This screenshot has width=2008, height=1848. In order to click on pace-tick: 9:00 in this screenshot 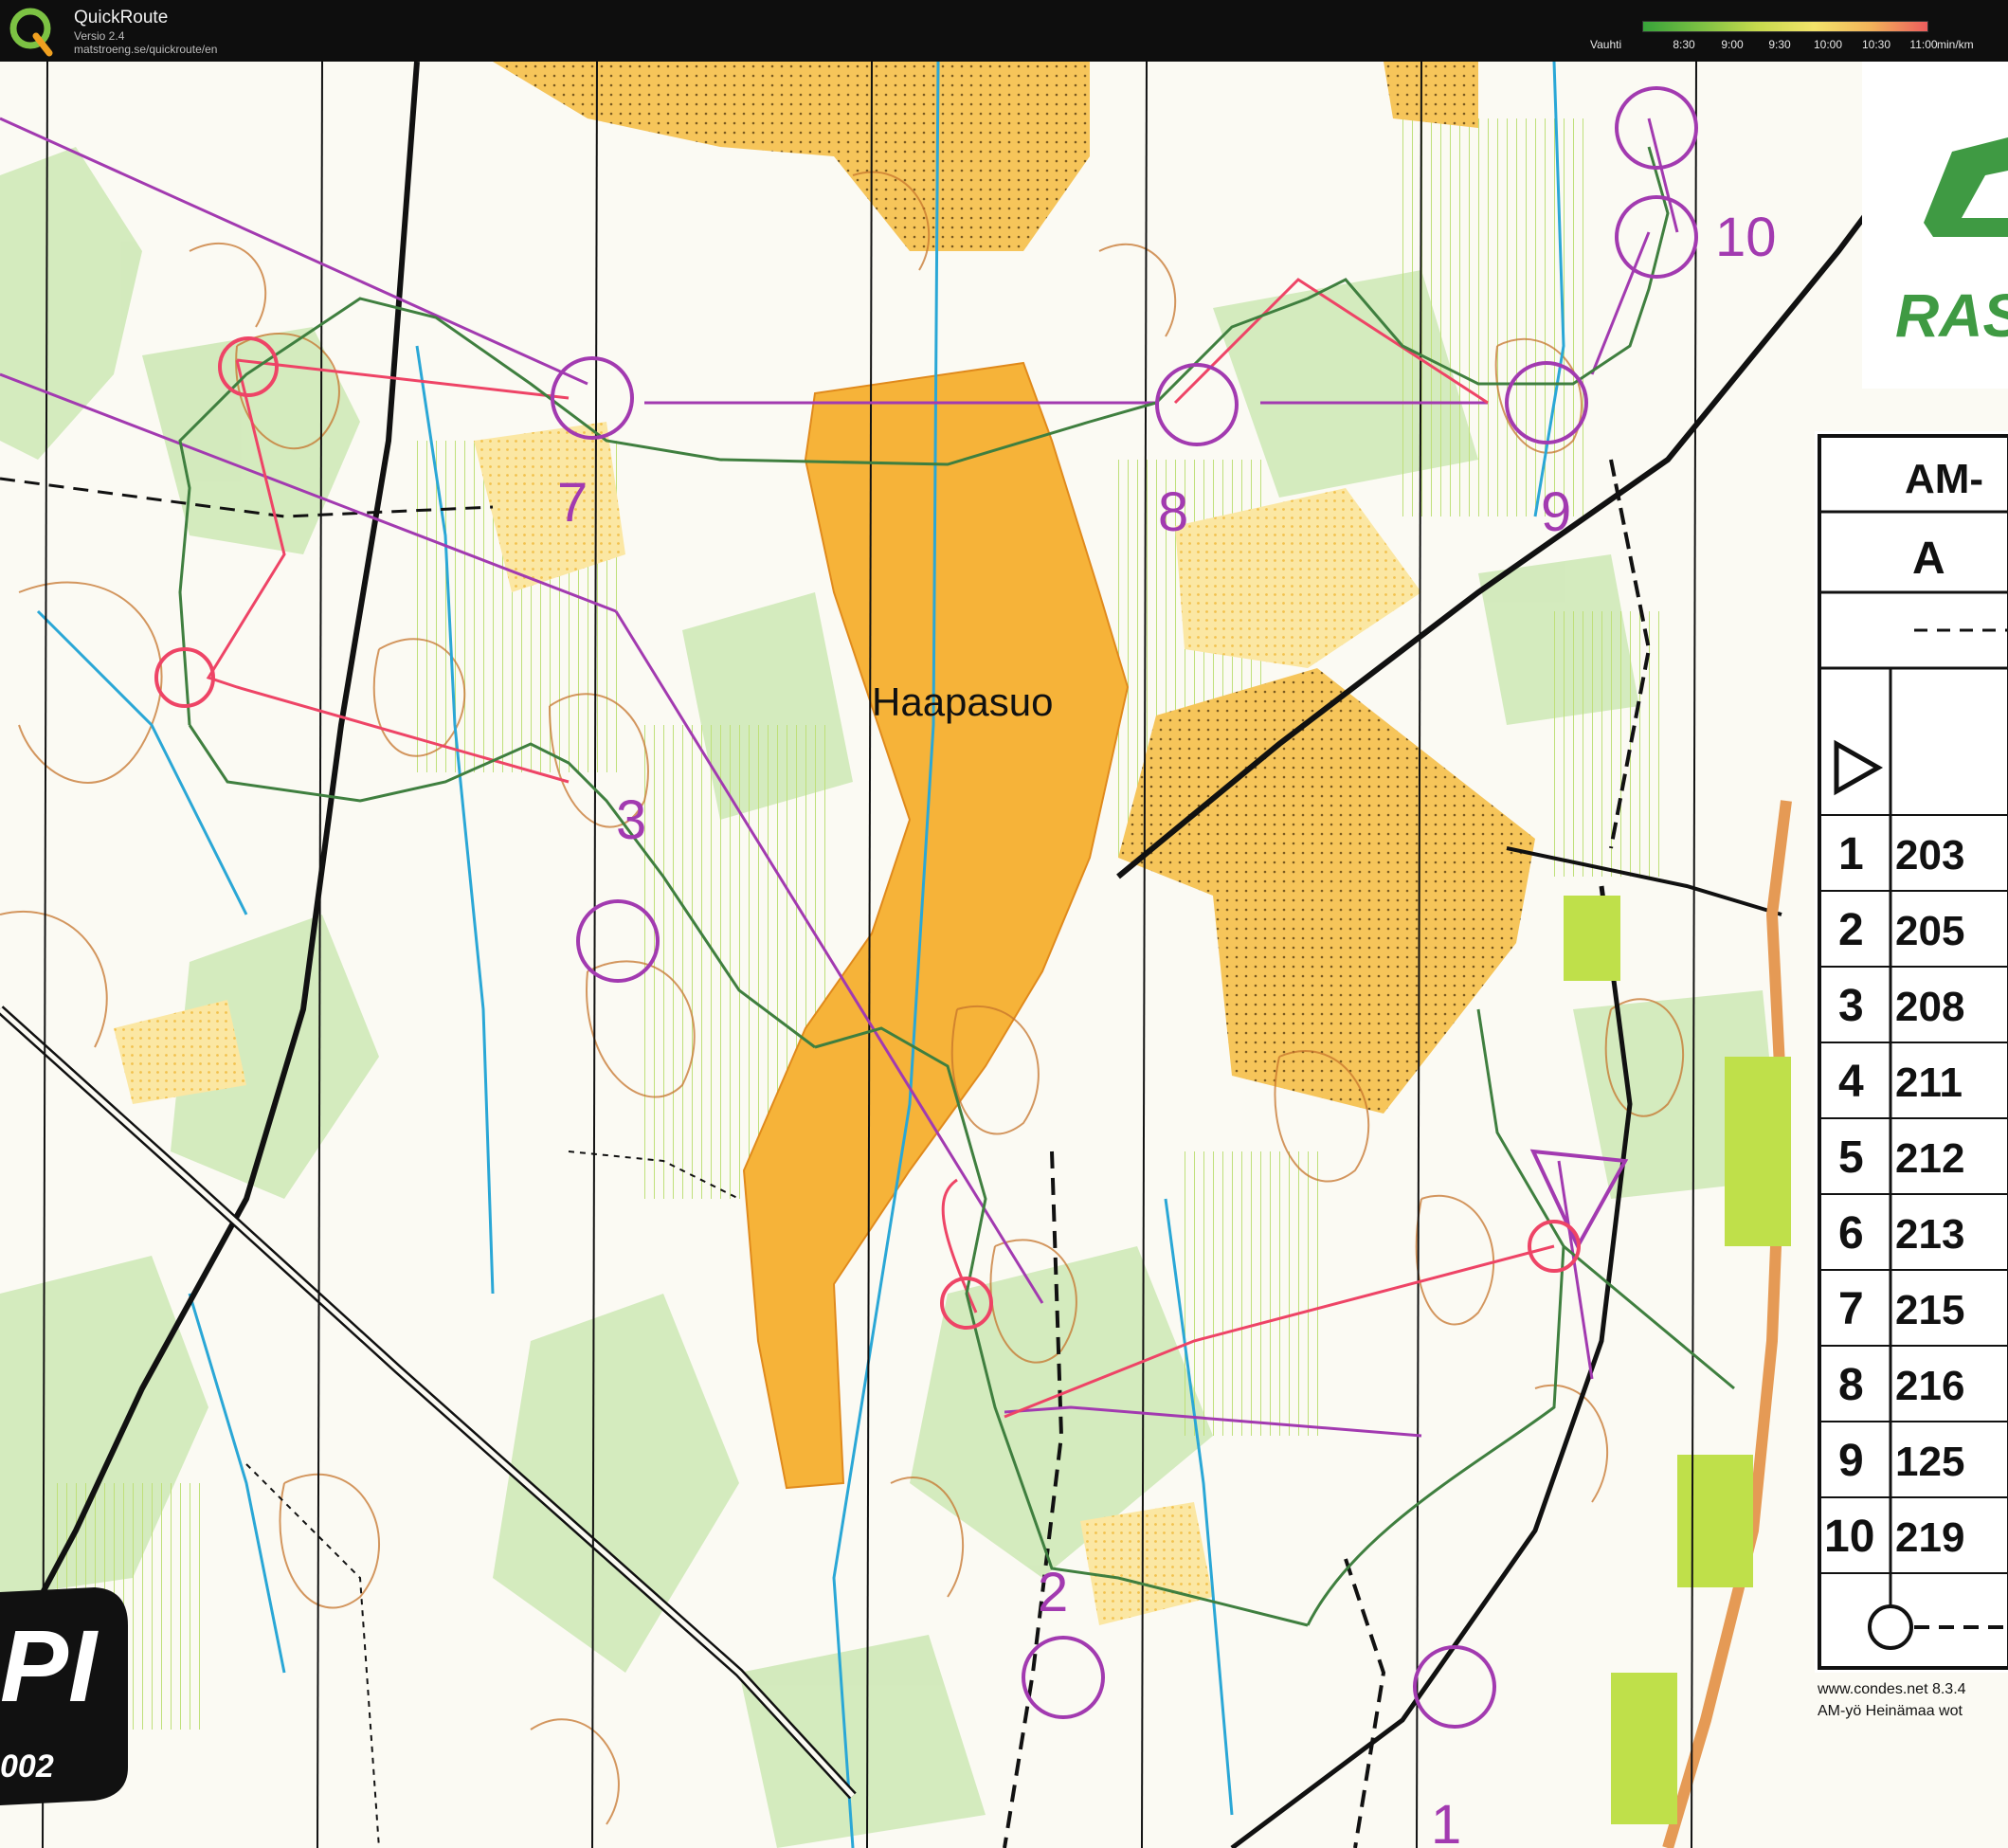, I will do `click(1733, 44)`.